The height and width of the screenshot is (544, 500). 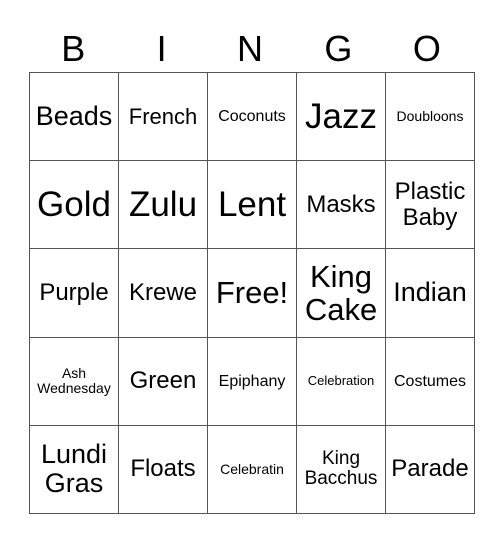 What do you see at coordinates (341, 469) in the screenshot?
I see `bingo-cell: King Bacchus` at bounding box center [341, 469].